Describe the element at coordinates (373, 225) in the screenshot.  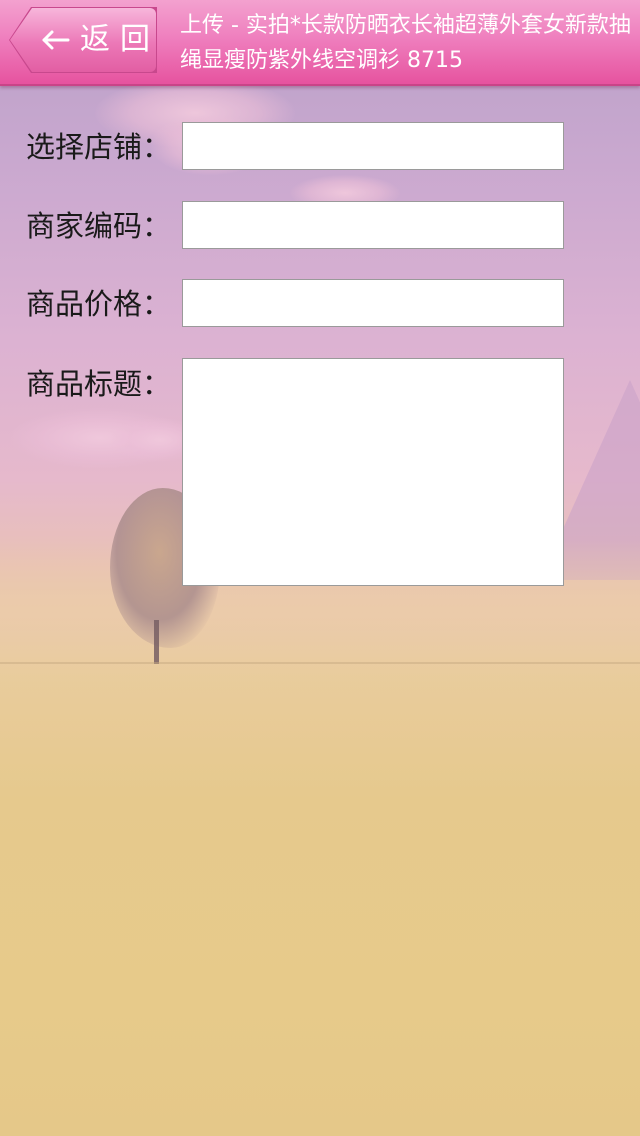
I see `merchant-code-input` at that location.